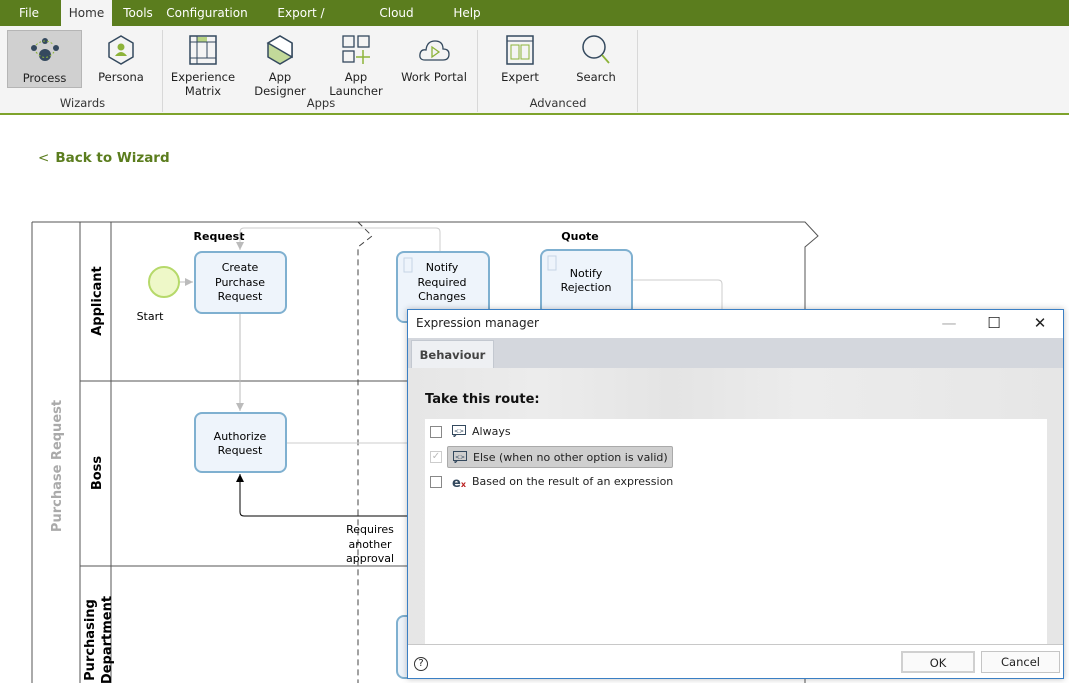 The height and width of the screenshot is (683, 1069). Describe the element at coordinates (452, 354) in the screenshot. I see `tab-behaviour: Behaviour` at that location.